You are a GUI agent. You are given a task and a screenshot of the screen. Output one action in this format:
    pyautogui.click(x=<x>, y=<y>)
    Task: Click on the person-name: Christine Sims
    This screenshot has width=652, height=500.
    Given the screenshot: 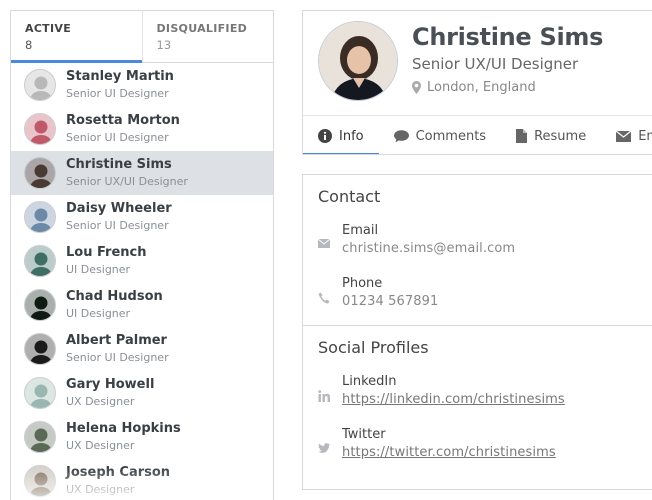 What is the action you would take?
    pyautogui.click(x=119, y=164)
    